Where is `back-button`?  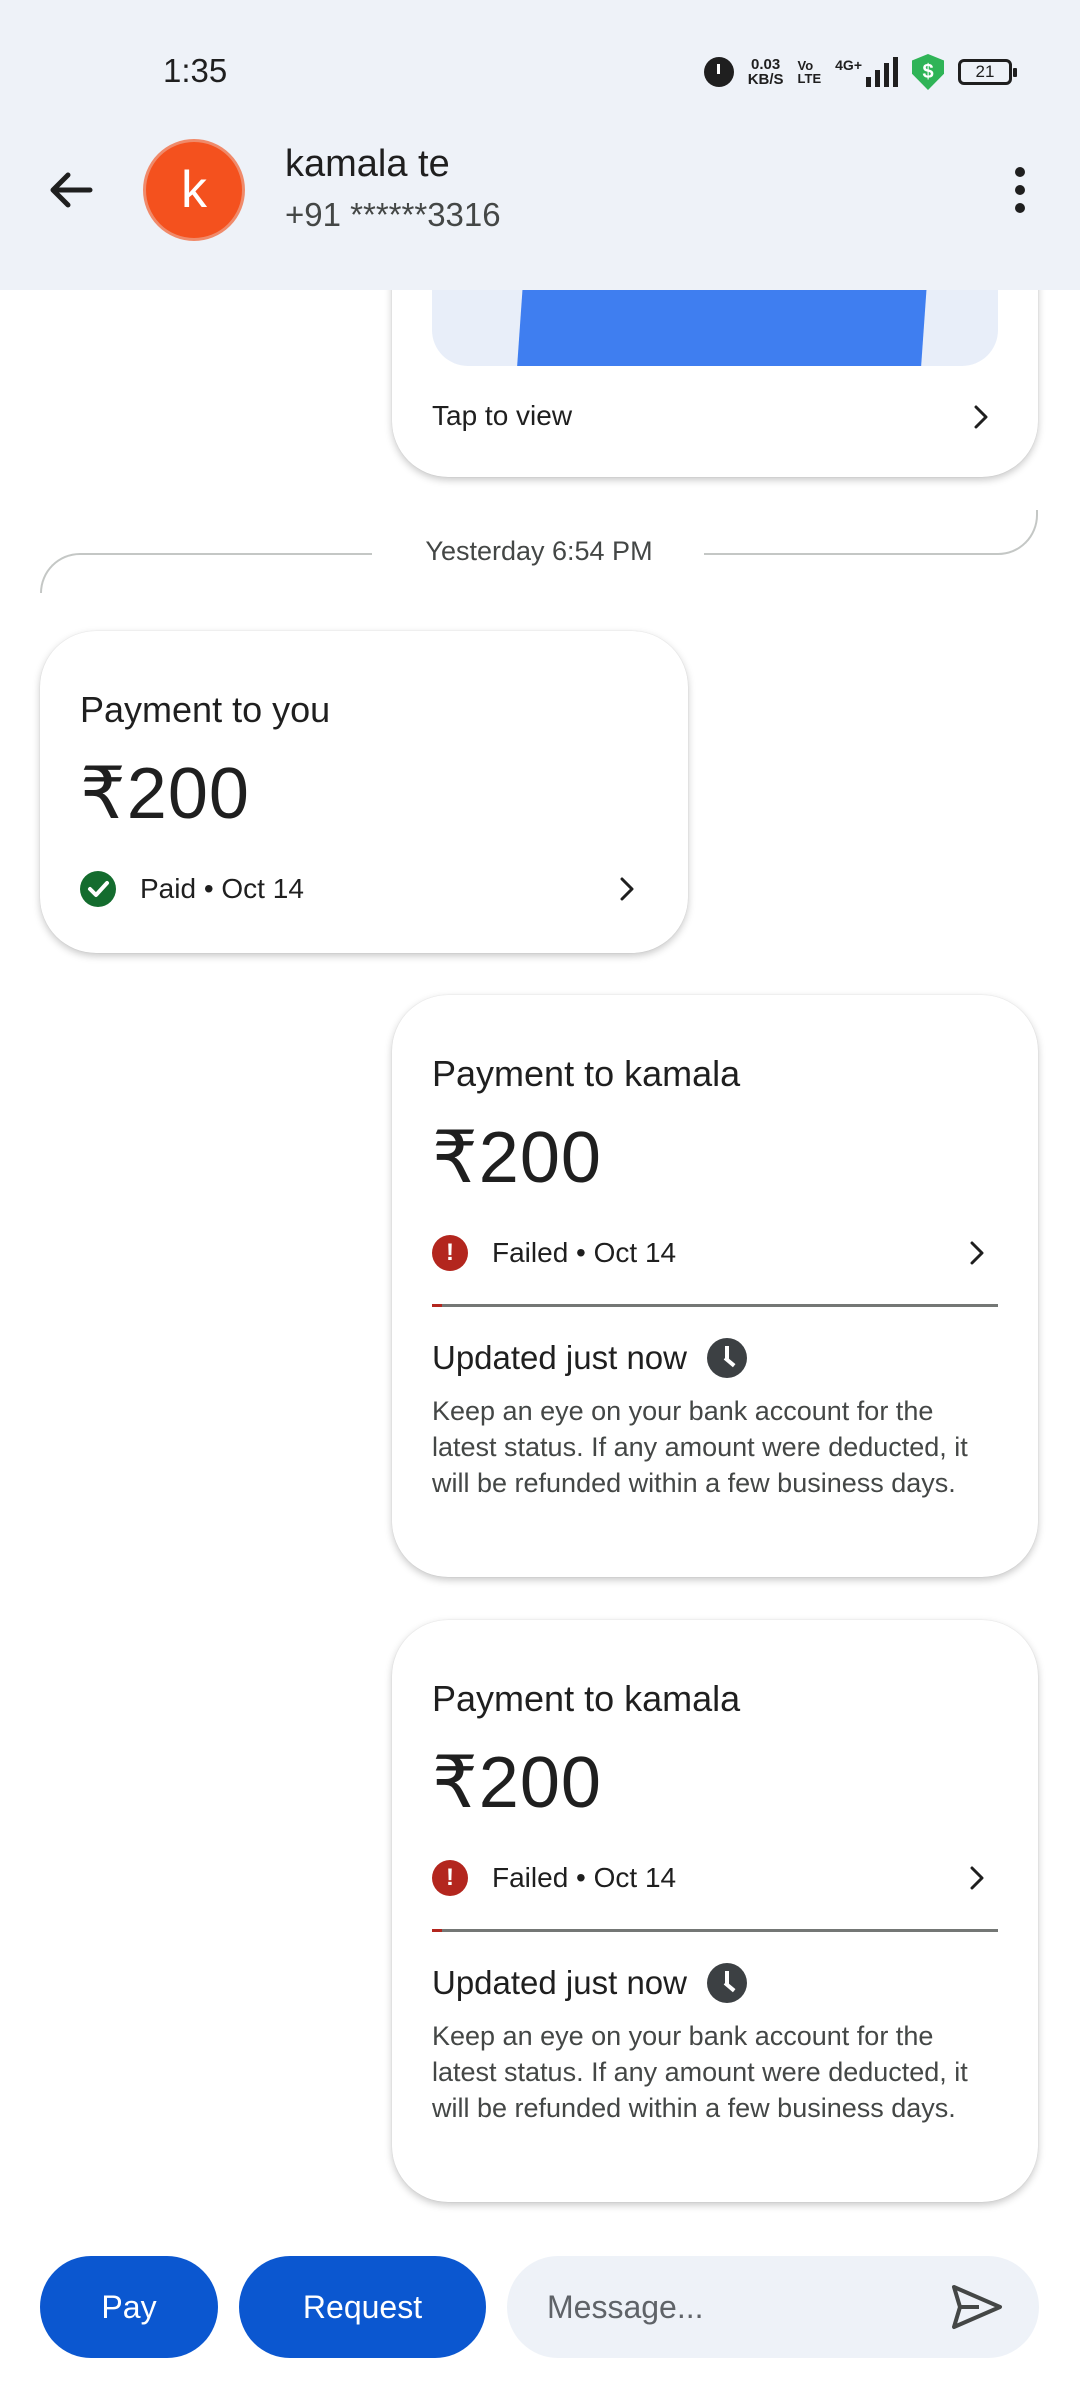 back-button is located at coordinates (71, 190).